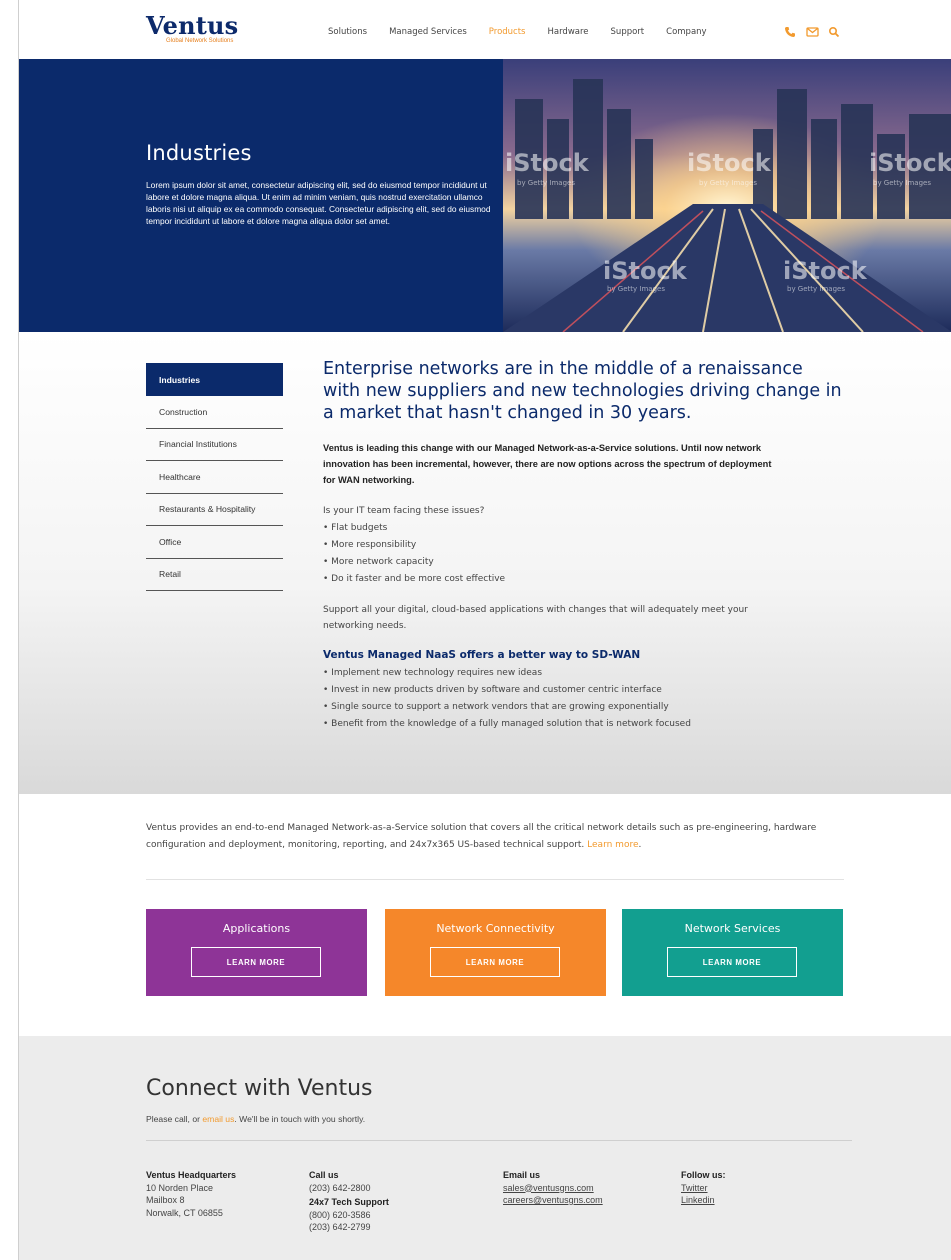 Image resolution: width=951 pixels, height=1260 pixels. Describe the element at coordinates (790, 30) in the screenshot. I see `phone-icon` at that location.